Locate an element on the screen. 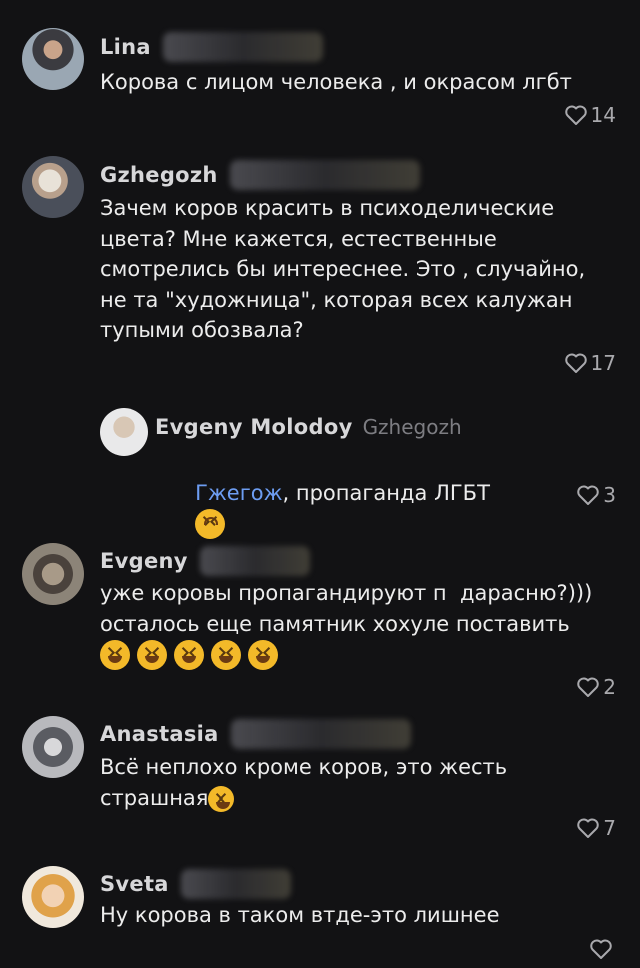  comment-text: Ну корова в таком втде-это лишнее is located at coordinates (300, 915).